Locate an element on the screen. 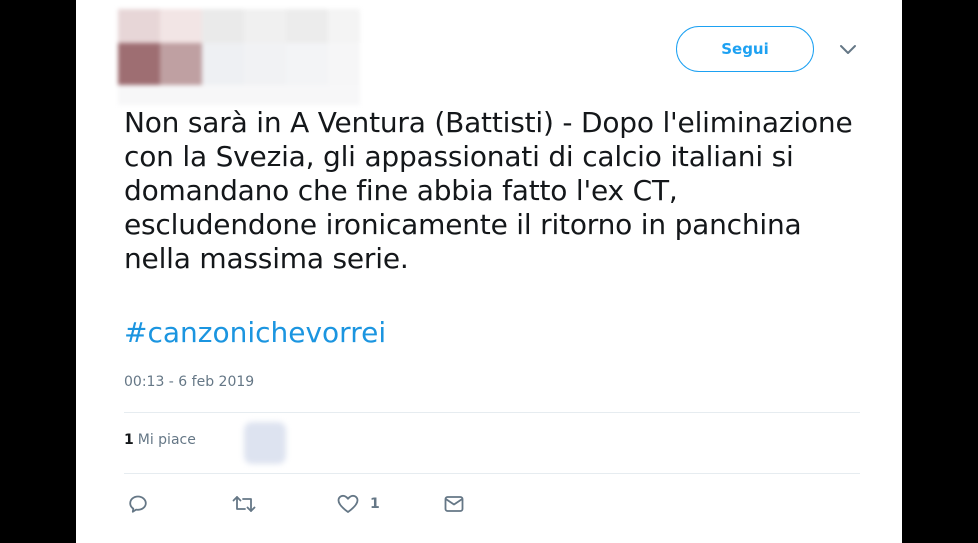 The width and height of the screenshot is (978, 543). likes-summary: 1 Mi piace is located at coordinates (160, 440).